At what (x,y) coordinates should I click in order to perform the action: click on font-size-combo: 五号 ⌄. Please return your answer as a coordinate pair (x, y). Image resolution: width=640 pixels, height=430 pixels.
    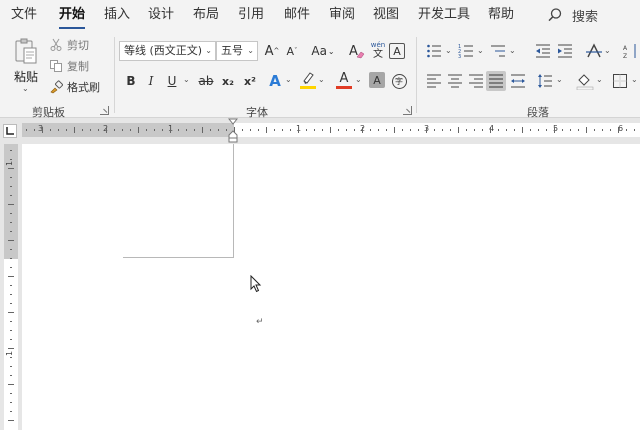
    Looking at the image, I should click on (237, 51).